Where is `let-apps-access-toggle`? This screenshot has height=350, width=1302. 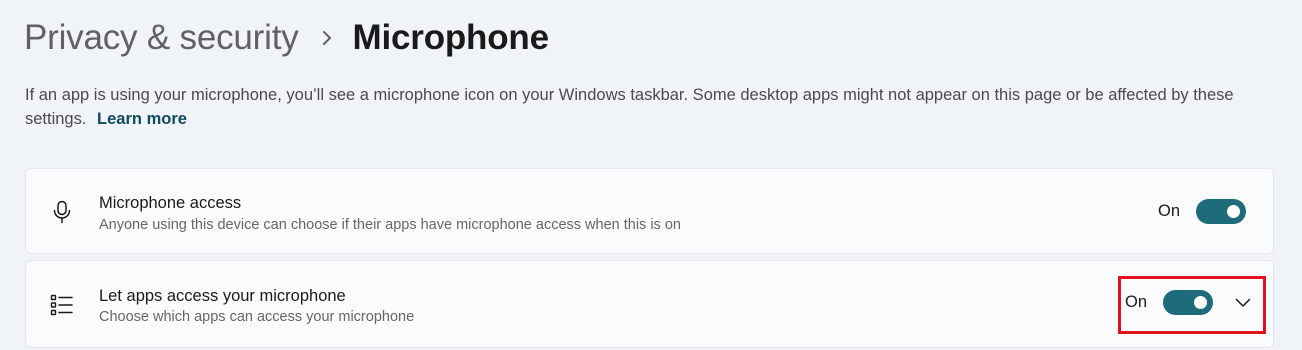 let-apps-access-toggle is located at coordinates (1188, 302).